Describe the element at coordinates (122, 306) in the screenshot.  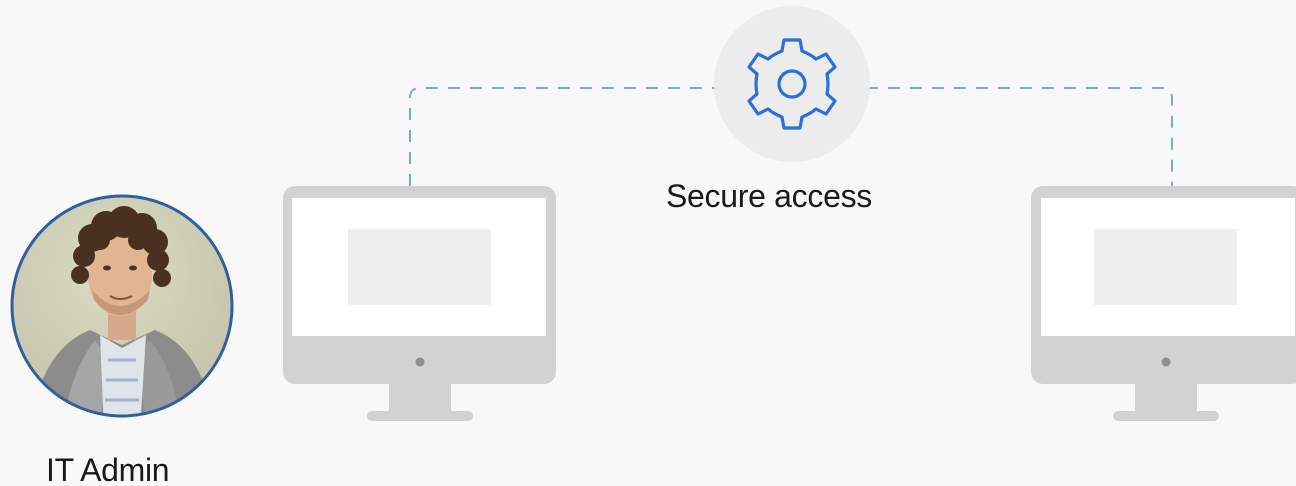
I see `avatar` at that location.